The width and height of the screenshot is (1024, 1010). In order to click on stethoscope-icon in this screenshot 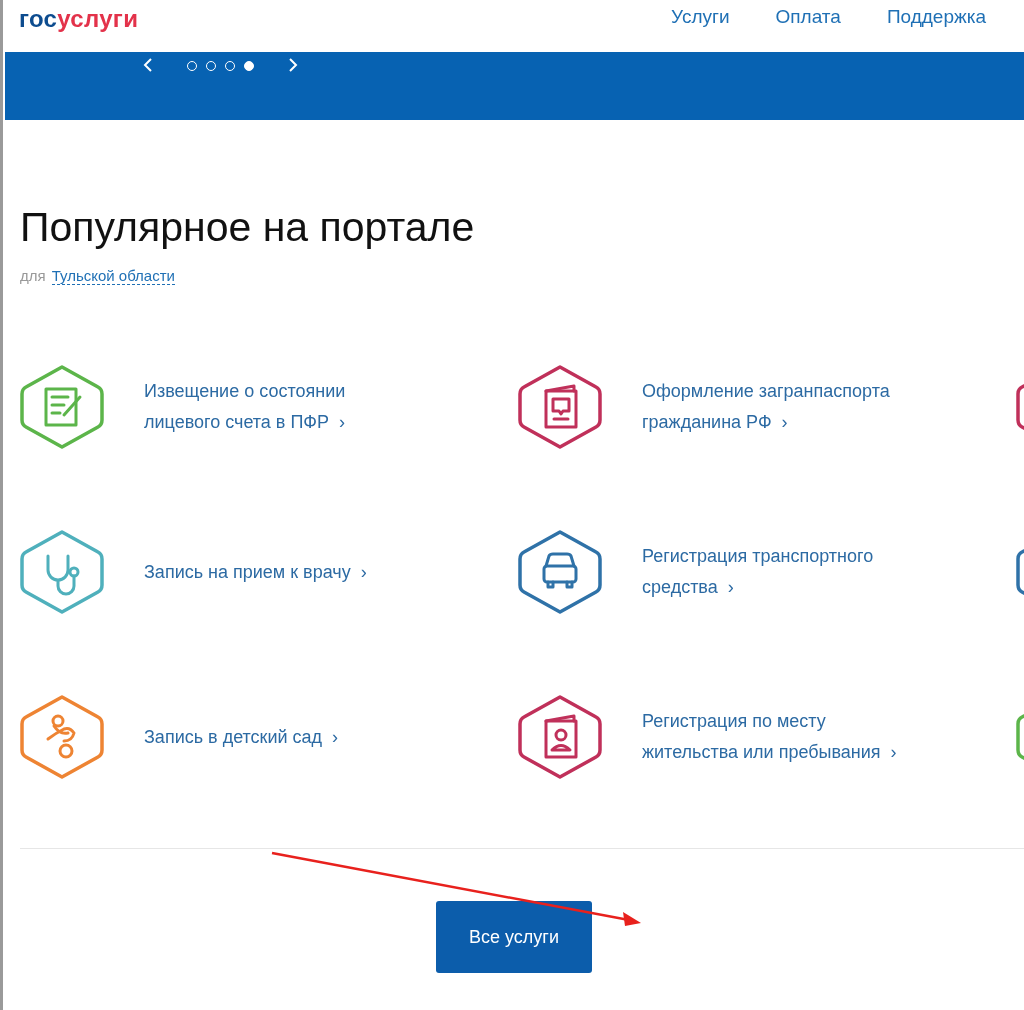, I will do `click(62, 572)`.